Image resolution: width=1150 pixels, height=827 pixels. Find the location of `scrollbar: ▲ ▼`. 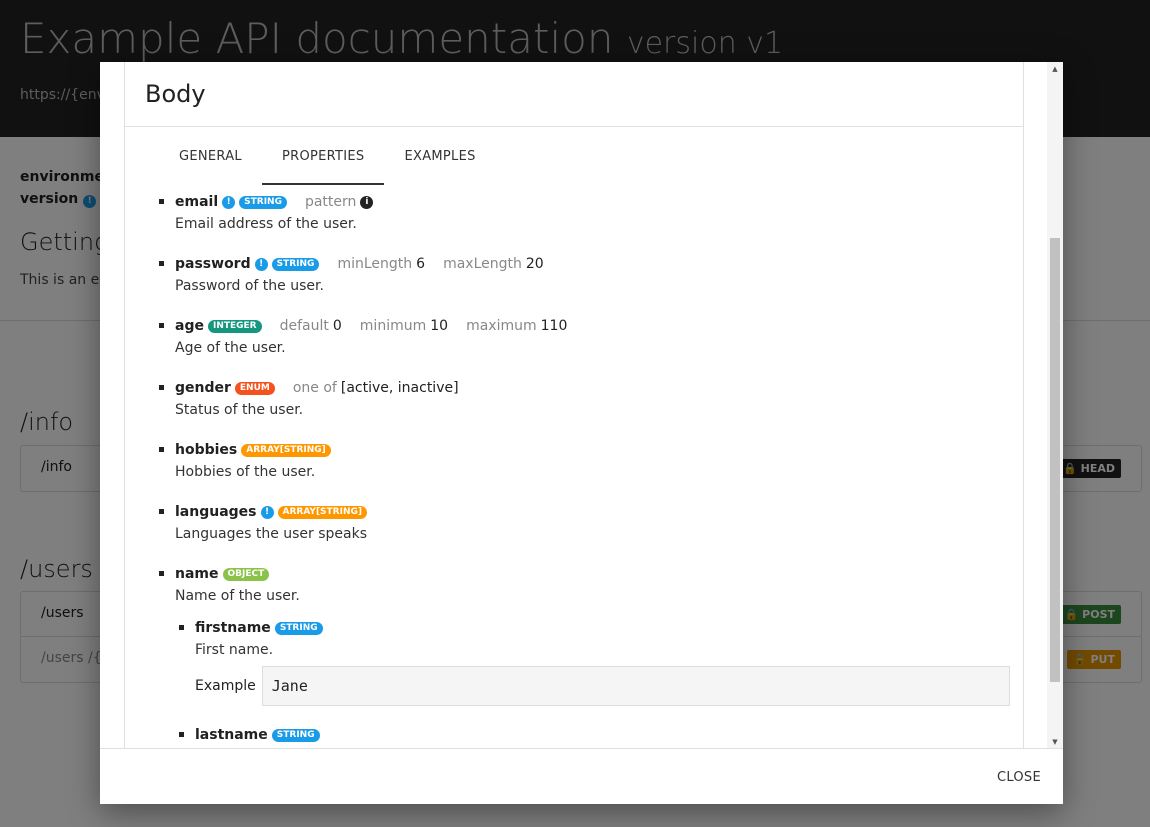

scrollbar: ▲ ▼ is located at coordinates (1055, 405).